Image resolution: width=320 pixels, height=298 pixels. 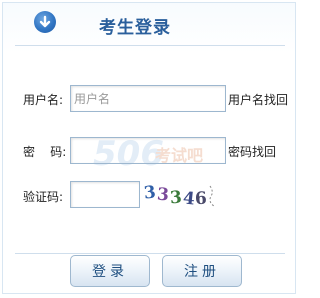 What do you see at coordinates (148, 98) in the screenshot?
I see `username-input: 用户名` at bounding box center [148, 98].